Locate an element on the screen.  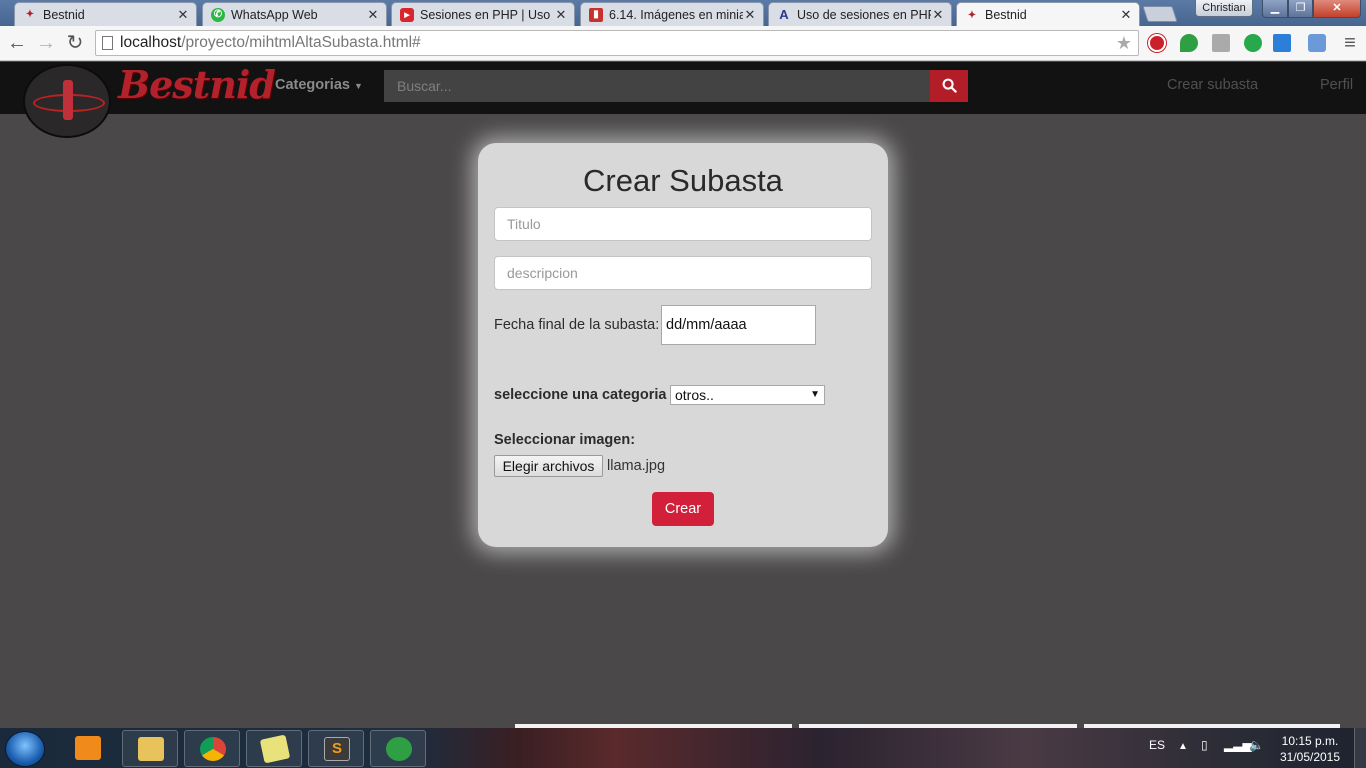
descripcion-input: descripcion is located at coordinates (683, 273).